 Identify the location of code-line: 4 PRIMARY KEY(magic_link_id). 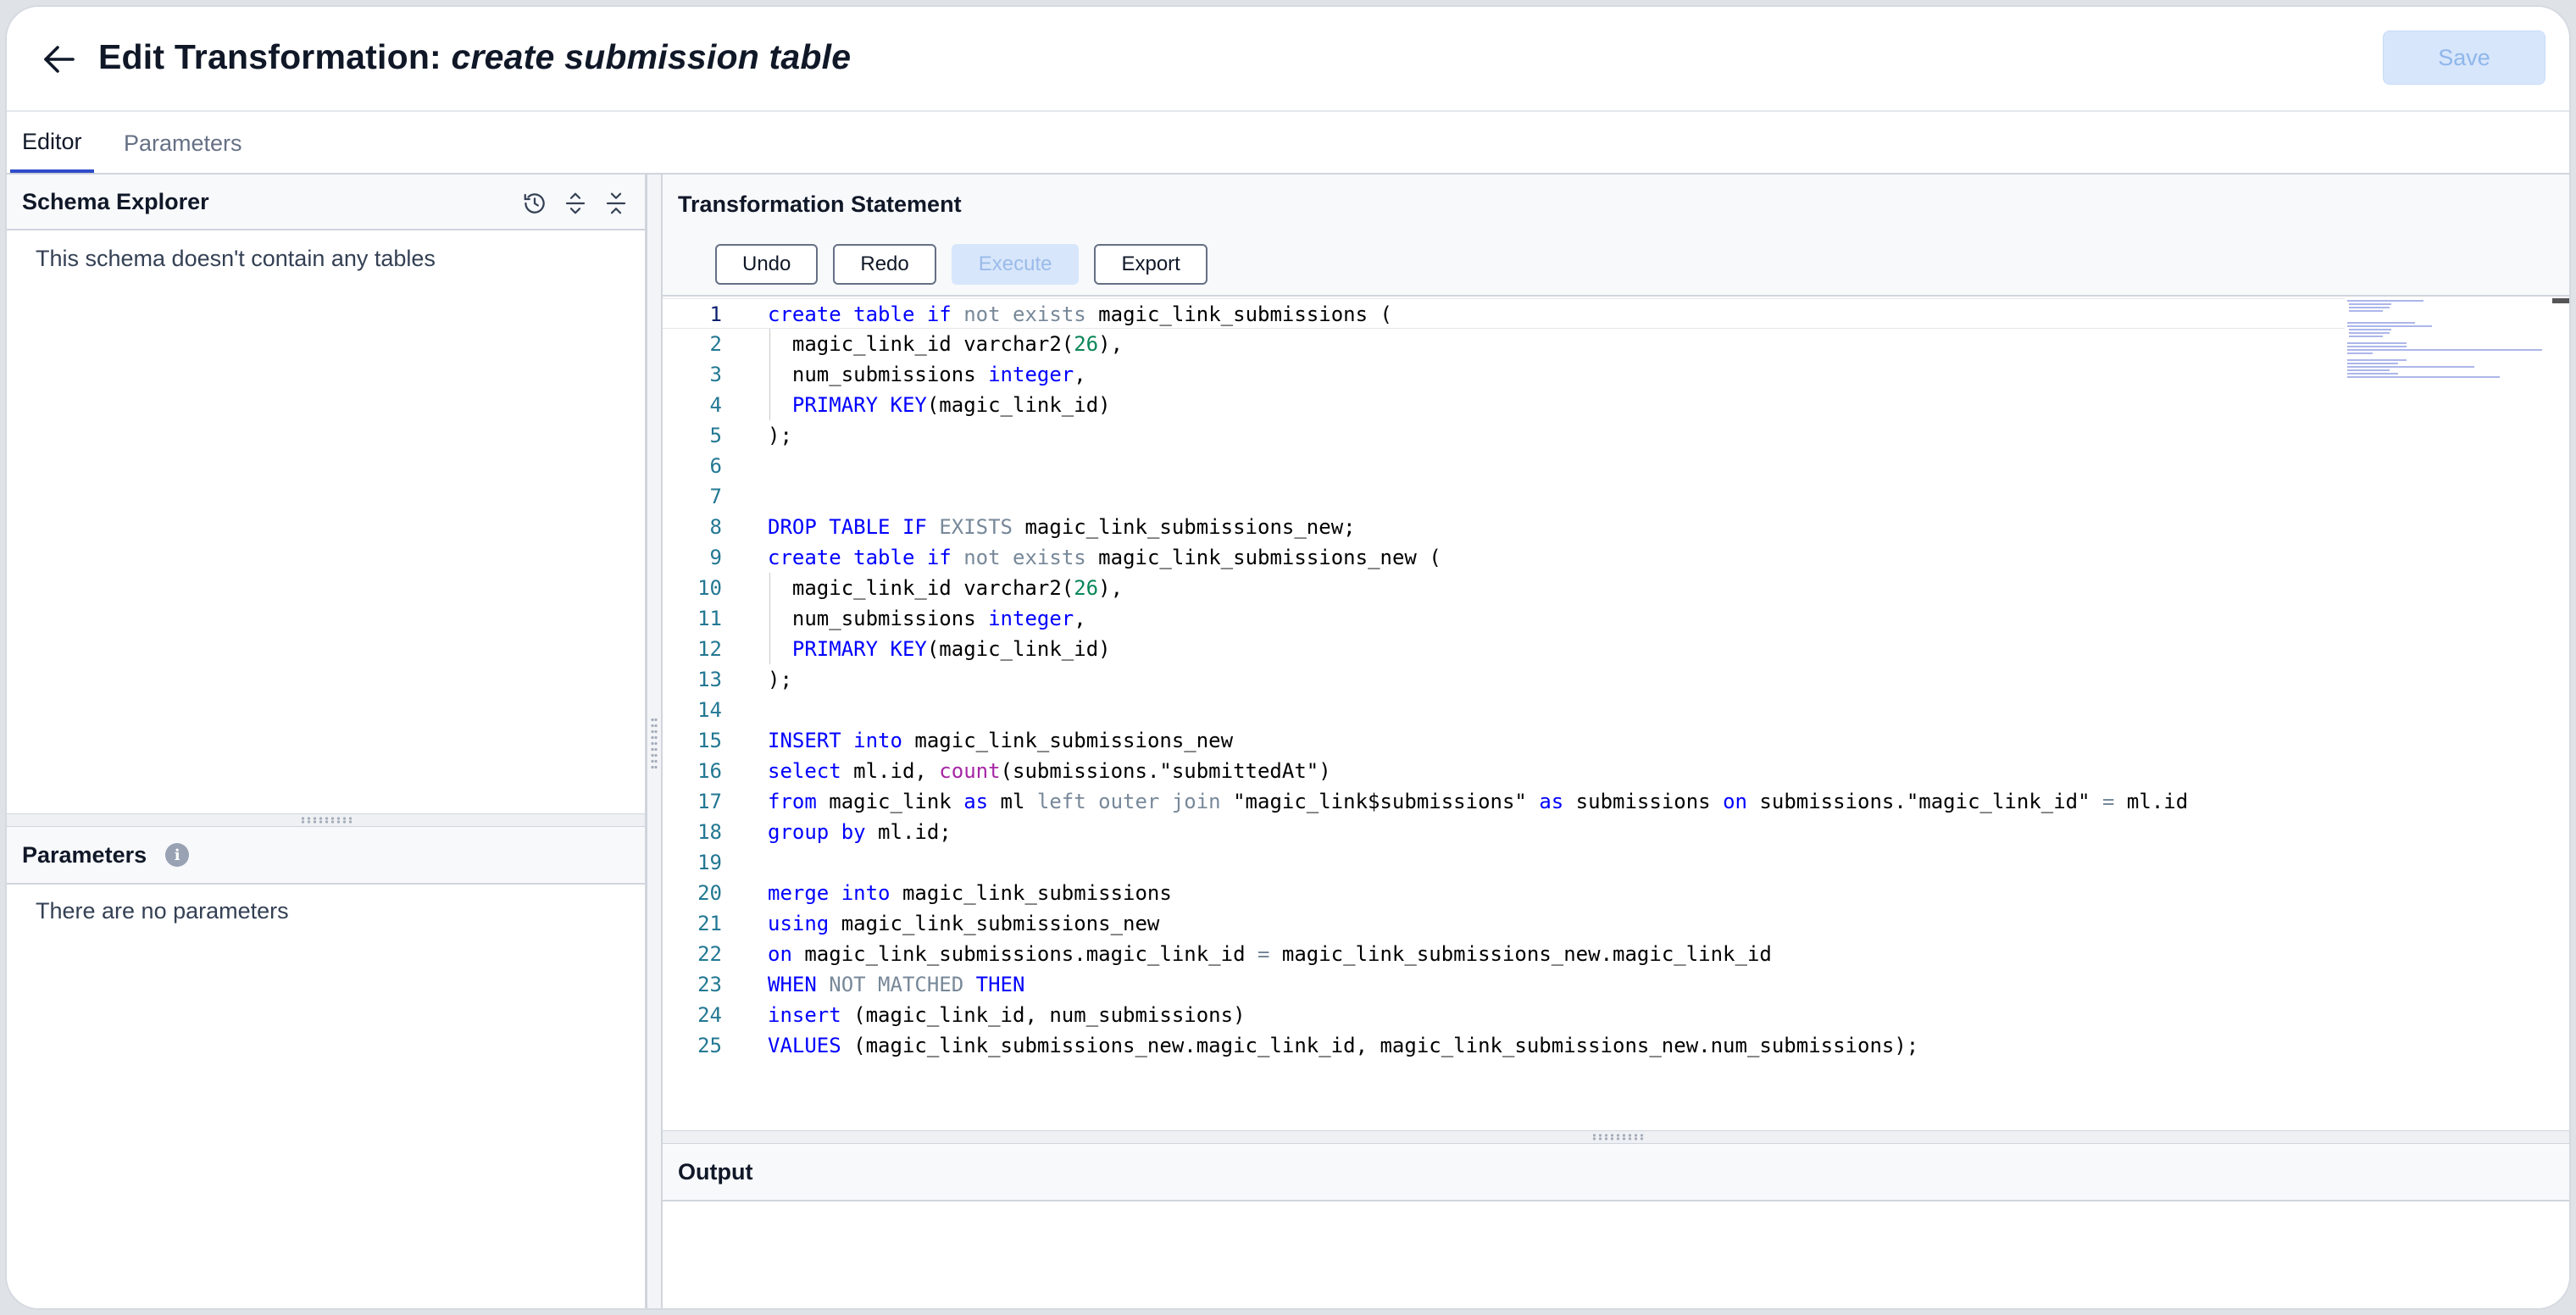
(1510, 405).